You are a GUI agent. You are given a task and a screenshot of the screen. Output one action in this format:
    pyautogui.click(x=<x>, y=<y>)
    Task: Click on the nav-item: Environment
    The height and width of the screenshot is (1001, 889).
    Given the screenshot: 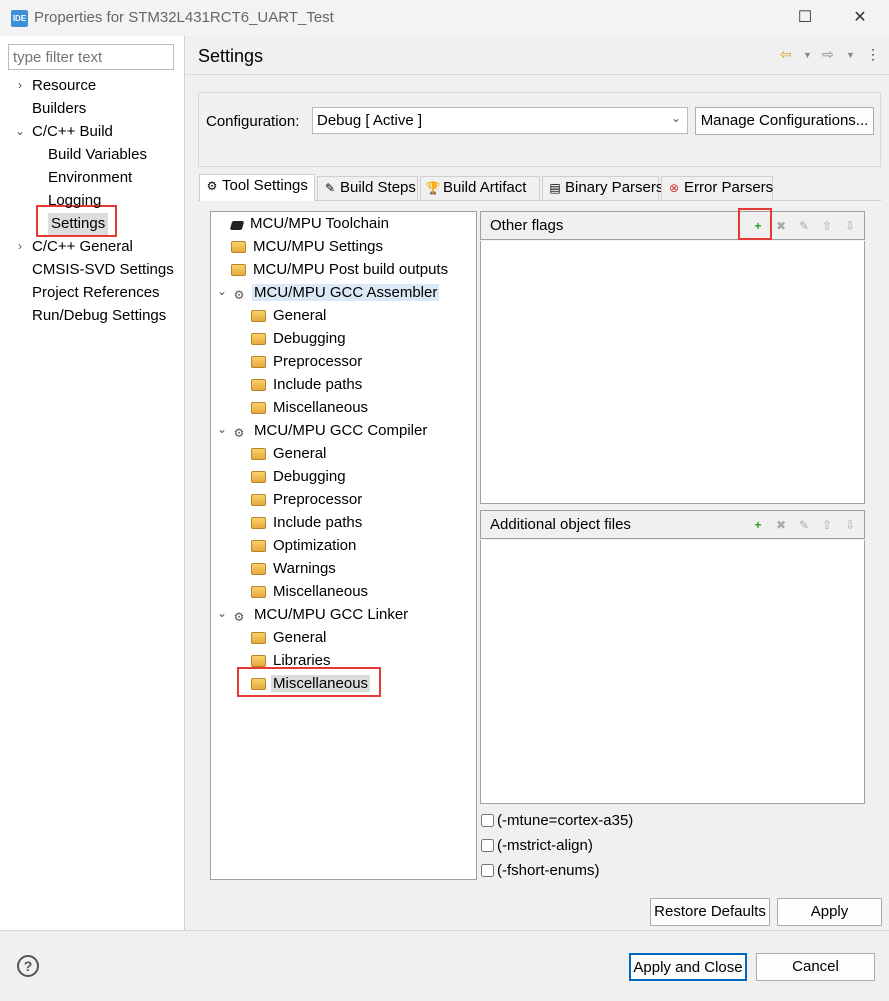 What is the action you would take?
    pyautogui.click(x=90, y=178)
    